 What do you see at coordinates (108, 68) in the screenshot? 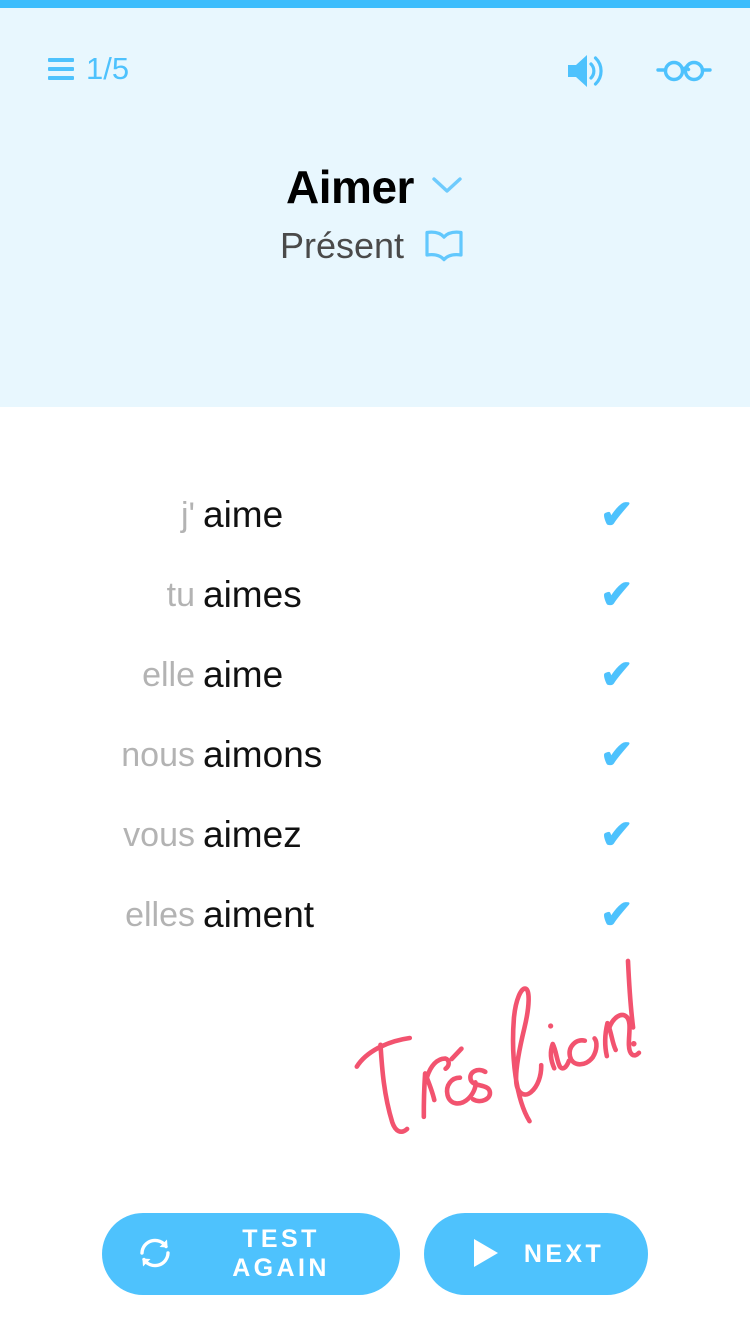
I see `progress-counter: 1/5` at bounding box center [108, 68].